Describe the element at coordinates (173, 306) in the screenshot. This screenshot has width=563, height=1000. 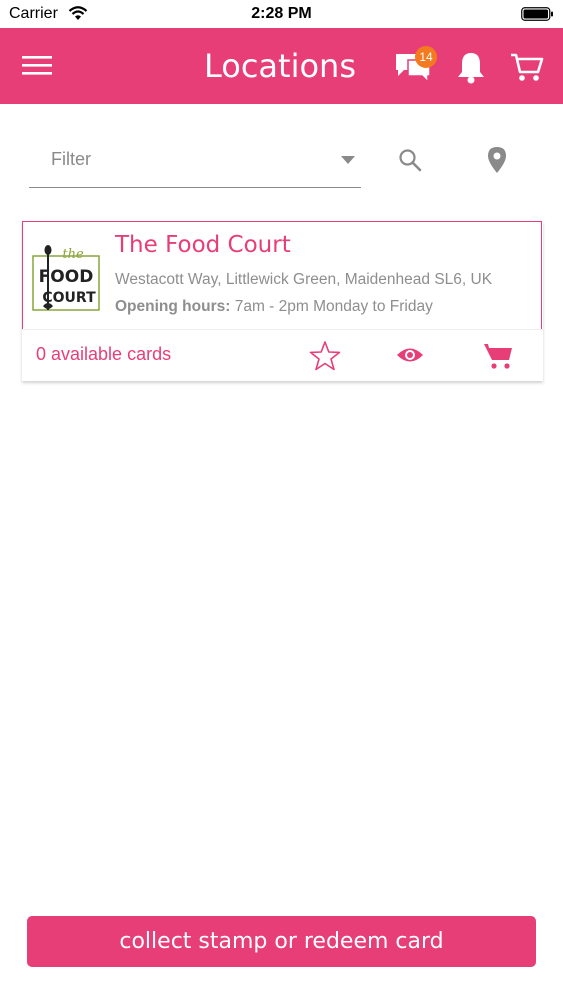
I see `opening-hours-label: Opening hours:` at that location.